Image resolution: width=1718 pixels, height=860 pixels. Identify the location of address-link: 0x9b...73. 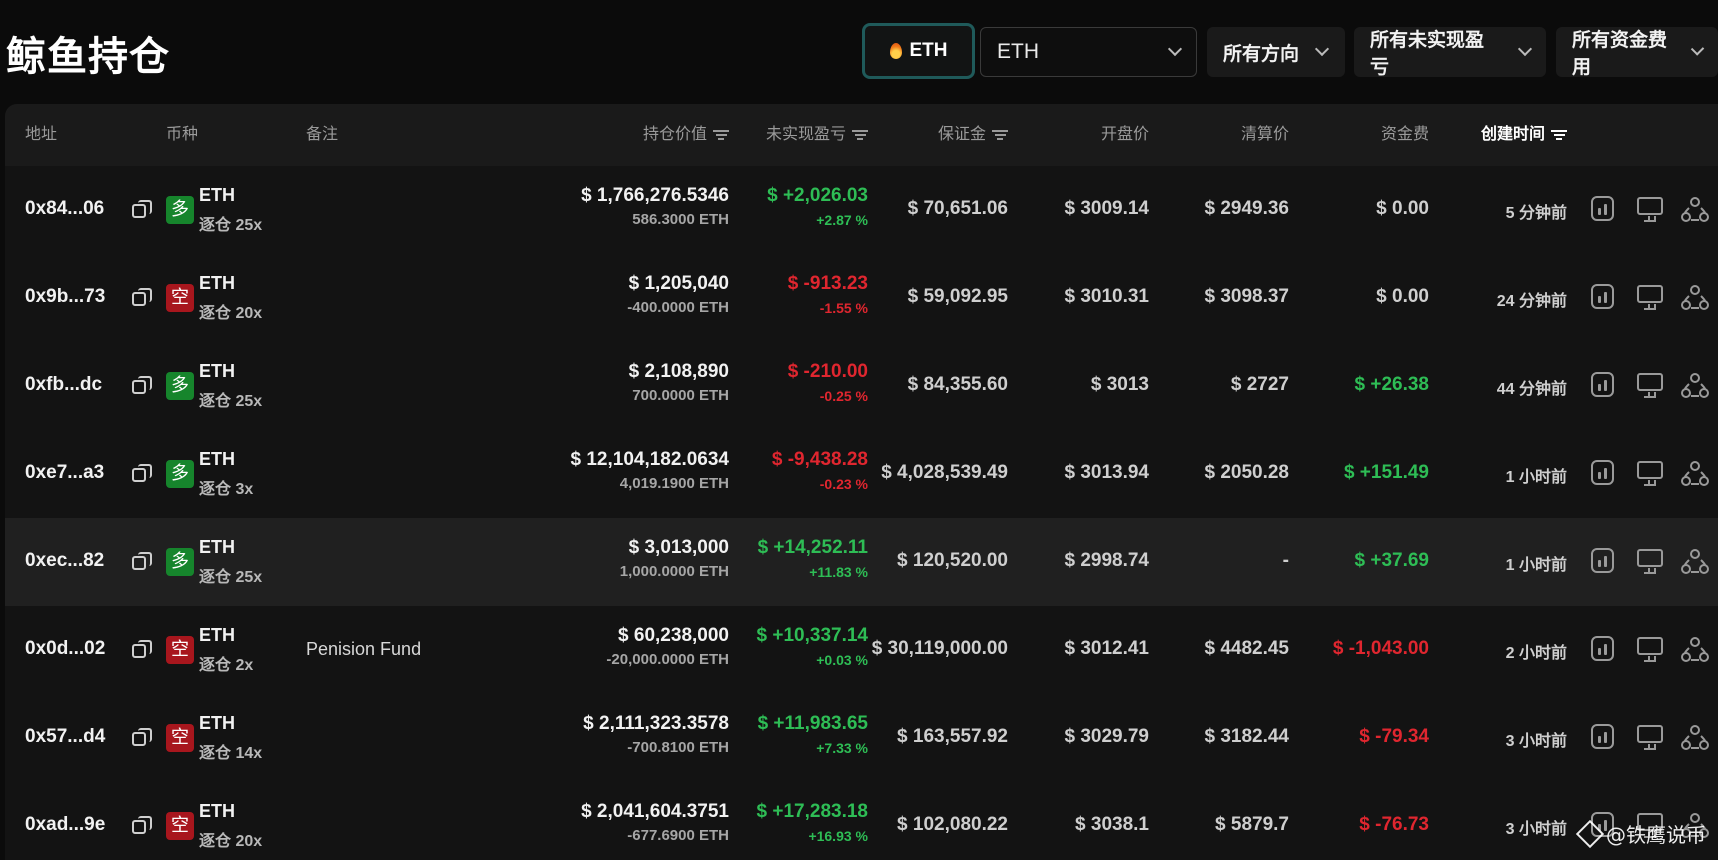
(65, 297).